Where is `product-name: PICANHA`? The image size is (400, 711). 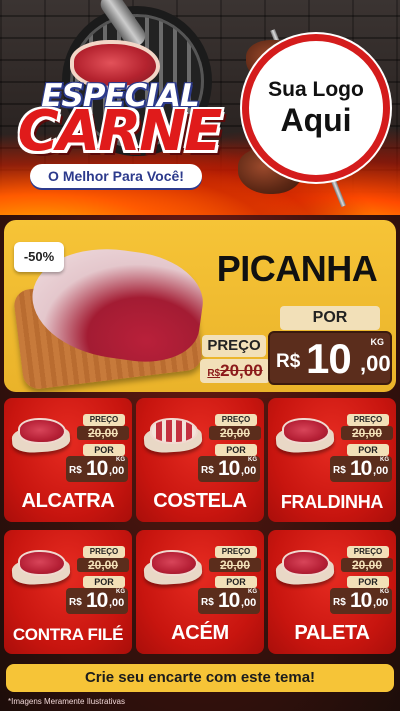
product-name: PICANHA is located at coordinates (297, 268).